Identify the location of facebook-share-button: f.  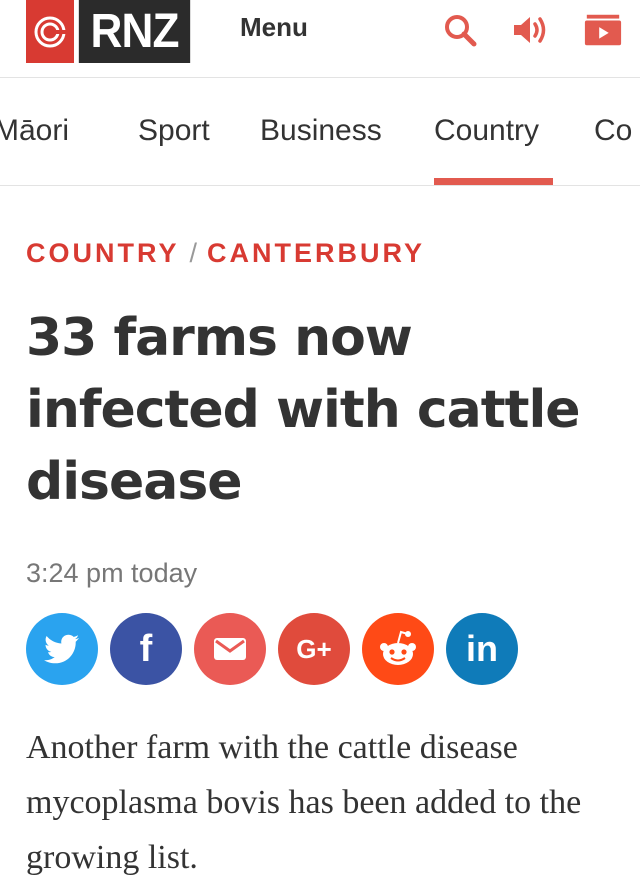
(146, 649).